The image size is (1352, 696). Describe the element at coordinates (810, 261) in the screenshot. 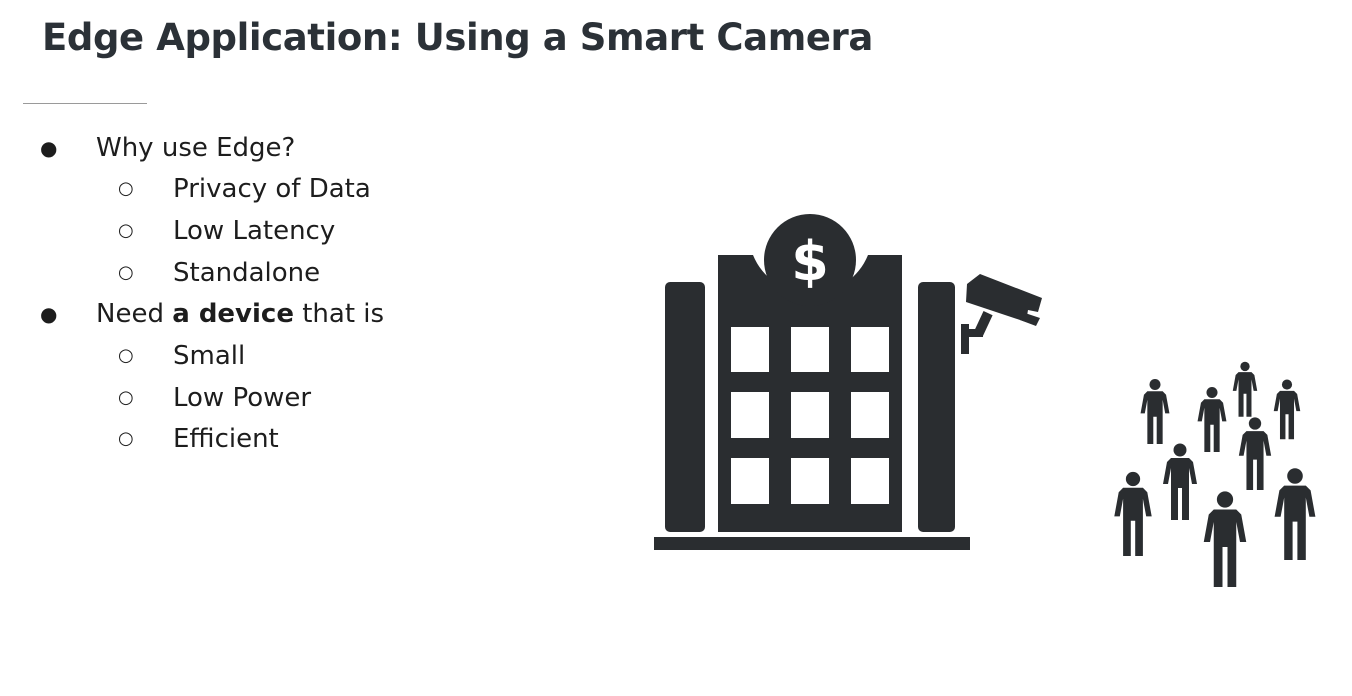

I see `dollar-sign: $` at that location.